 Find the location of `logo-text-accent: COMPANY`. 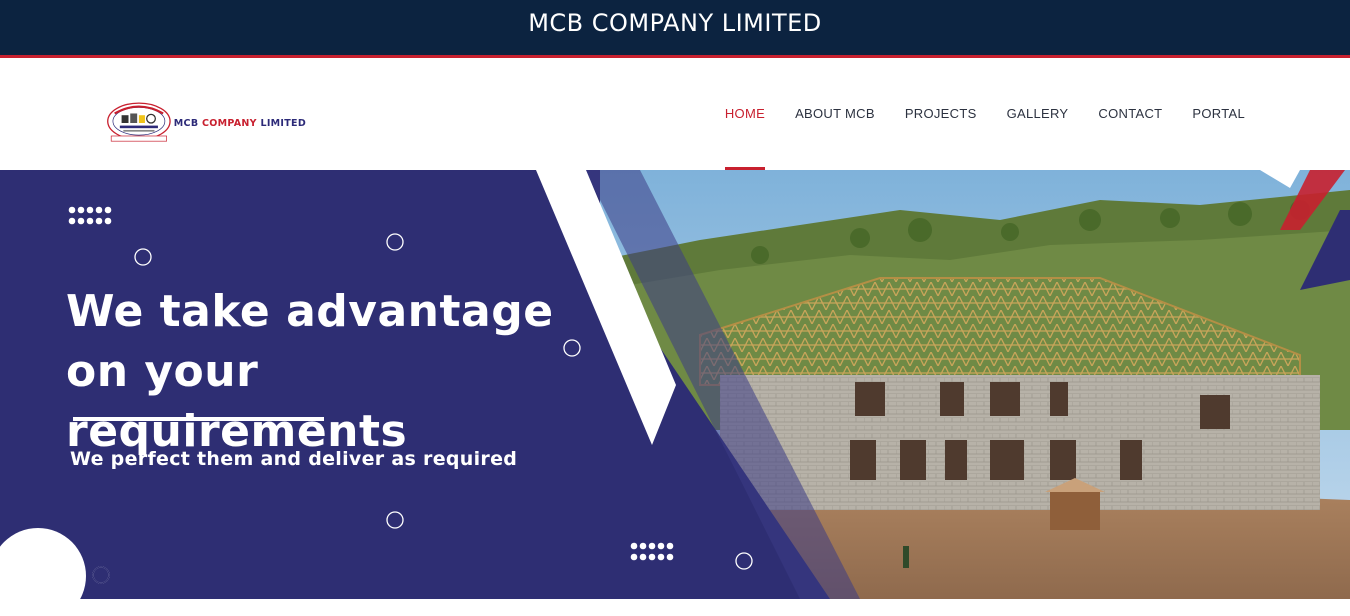

logo-text-accent: COMPANY is located at coordinates (229, 123).